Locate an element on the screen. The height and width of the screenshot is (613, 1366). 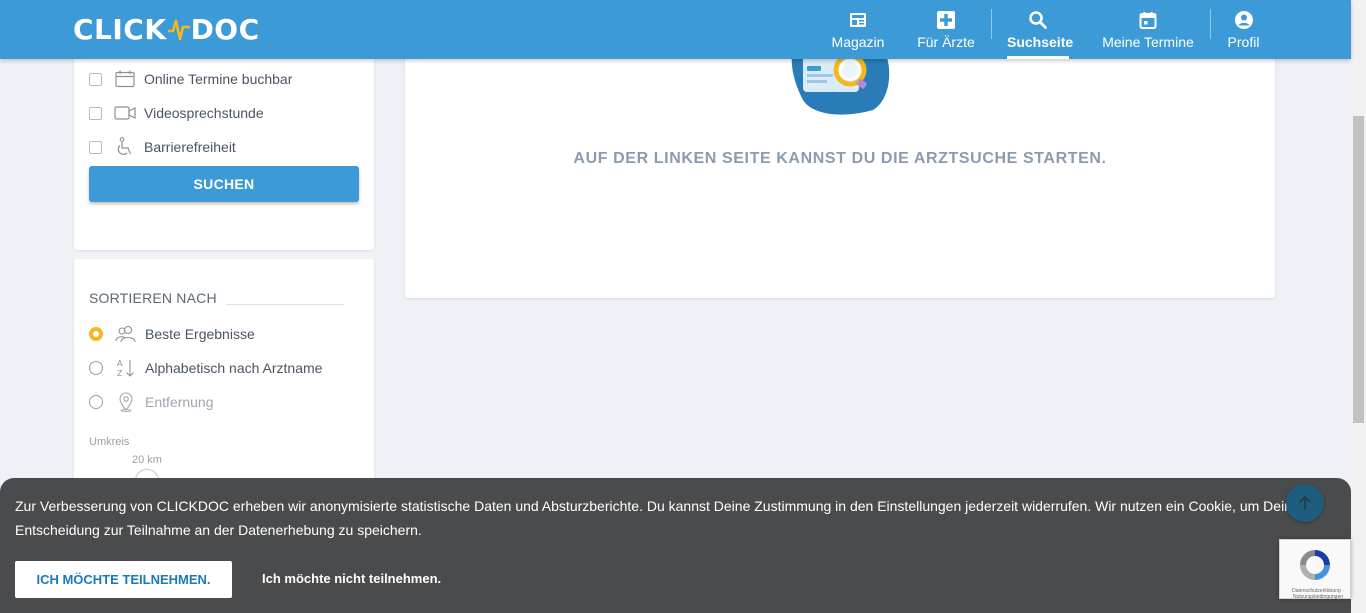
nav-label: Suchseite is located at coordinates (1040, 42).